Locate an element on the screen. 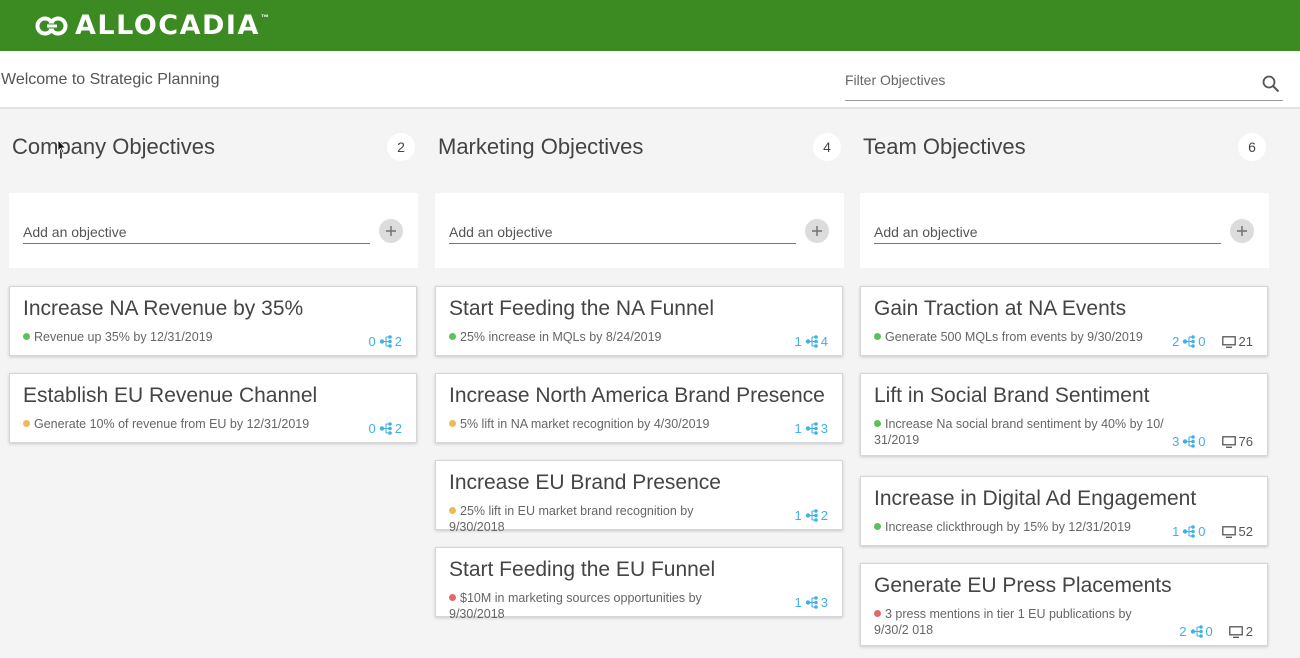 This screenshot has width=1300, height=658. brand-trademark: ™ is located at coordinates (264, 17).